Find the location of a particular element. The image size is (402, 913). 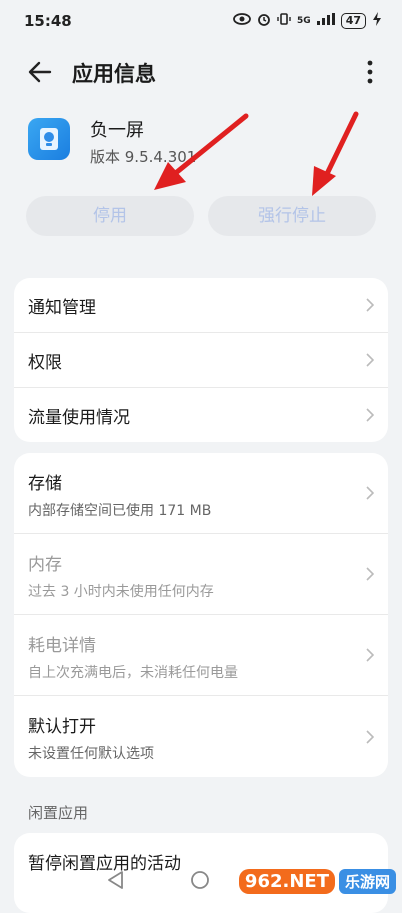

list-item-storage: 存储 内部存储空间已使用 171 MB is located at coordinates (201, 493).